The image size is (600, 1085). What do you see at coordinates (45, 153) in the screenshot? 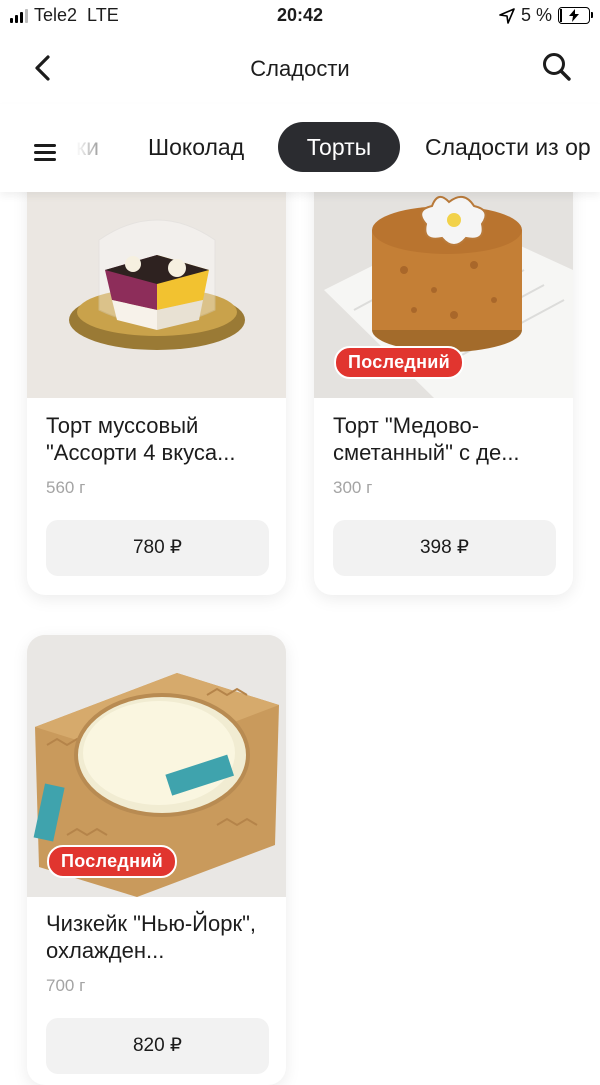
I see `hamburger-icon` at bounding box center [45, 153].